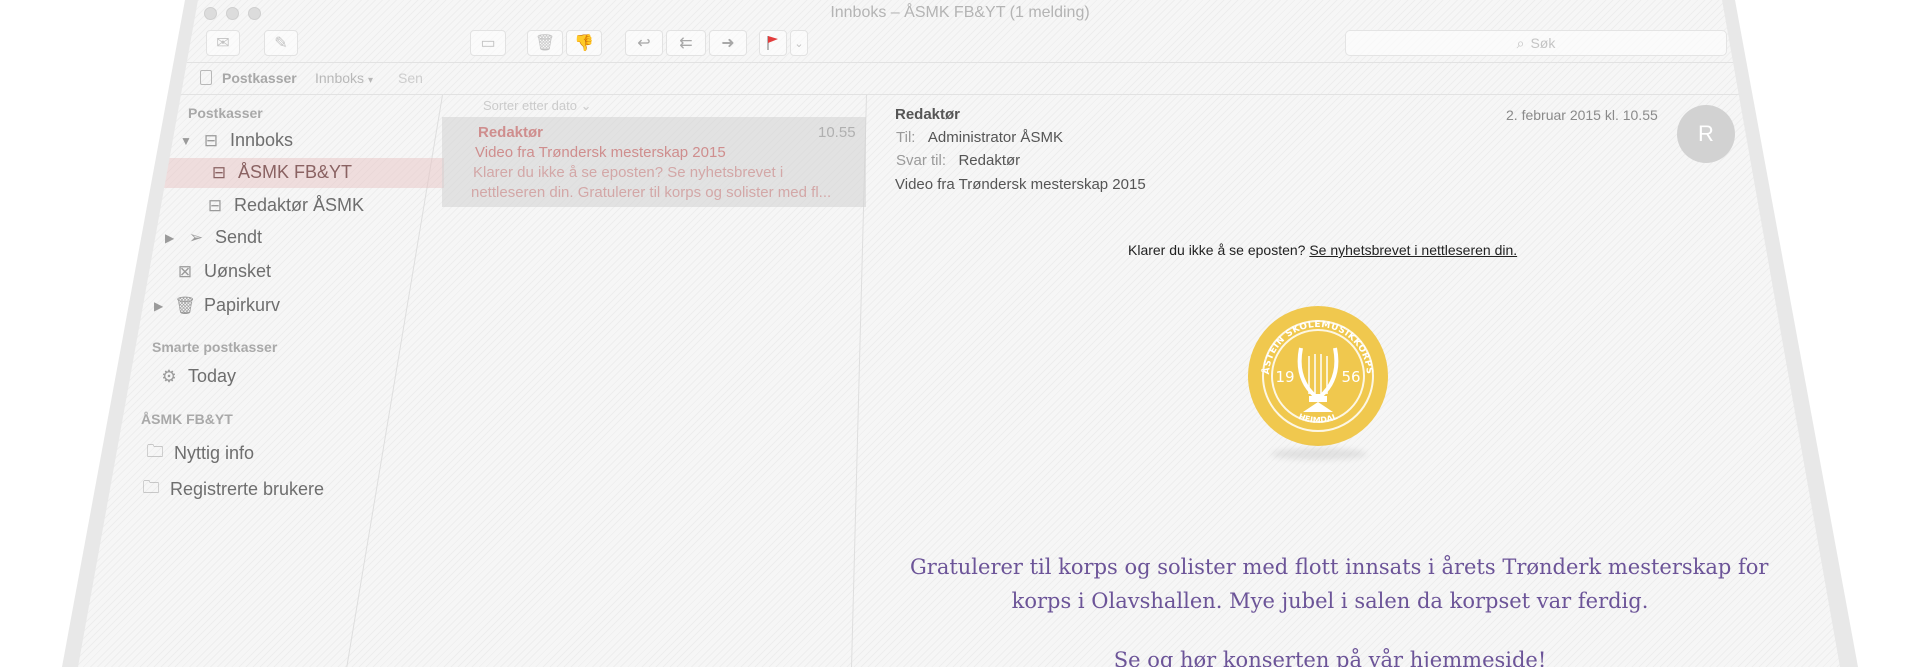 Image resolution: width=1920 pixels, height=667 pixels. Describe the element at coordinates (185, 271) in the screenshot. I see `junk-box-icon: ⊠` at that location.